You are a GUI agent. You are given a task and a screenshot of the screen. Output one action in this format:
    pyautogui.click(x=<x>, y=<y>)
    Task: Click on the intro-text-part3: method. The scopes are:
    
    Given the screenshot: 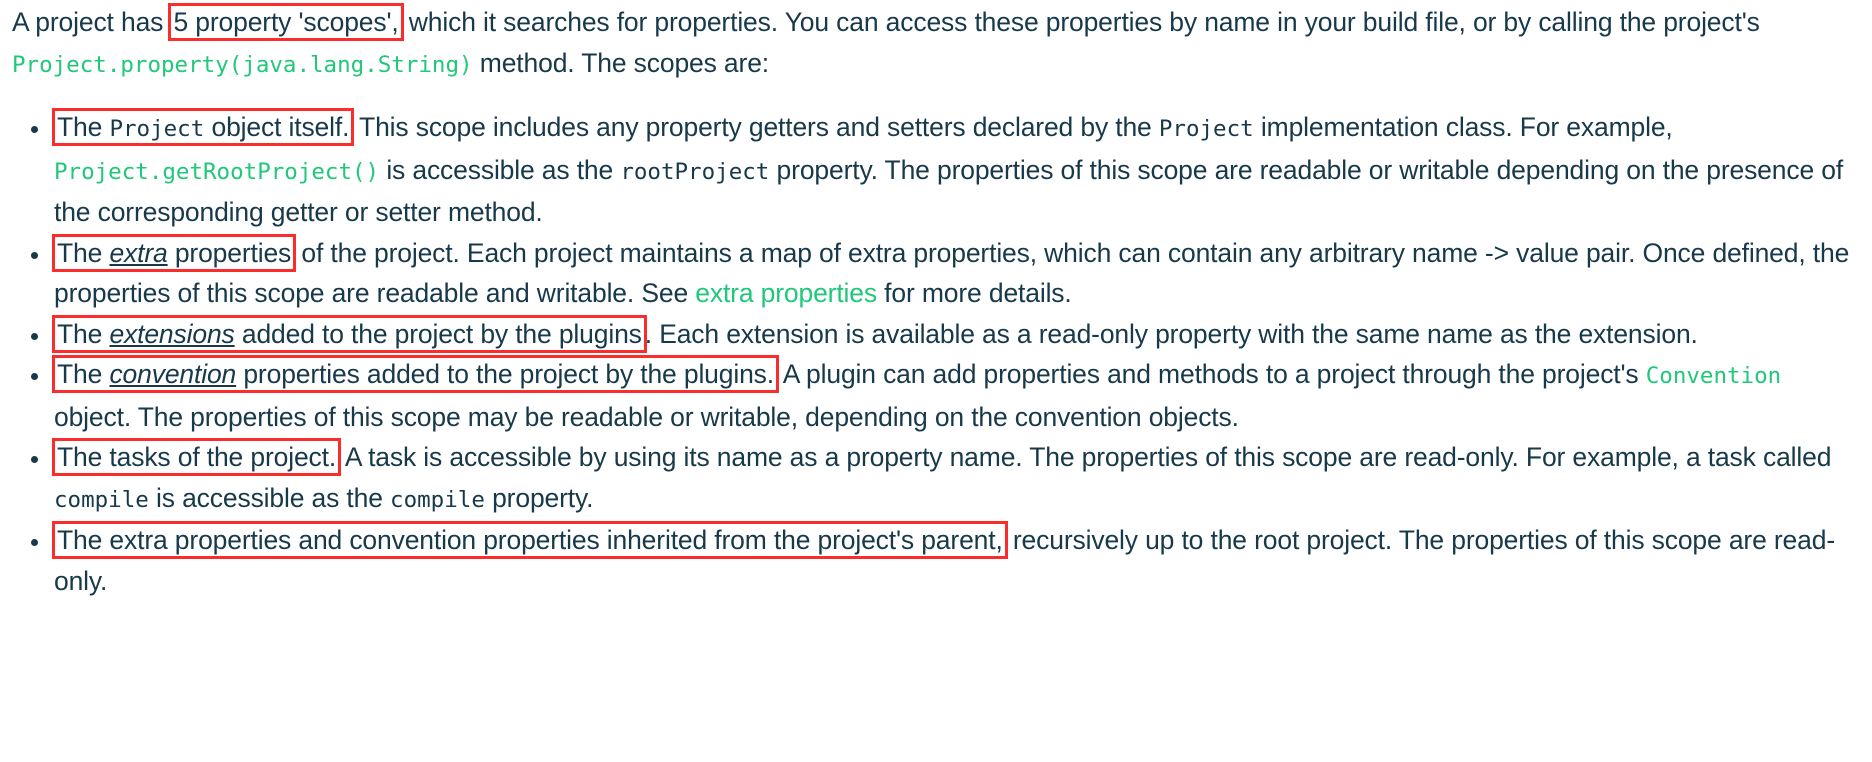 What is the action you would take?
    pyautogui.click(x=620, y=62)
    